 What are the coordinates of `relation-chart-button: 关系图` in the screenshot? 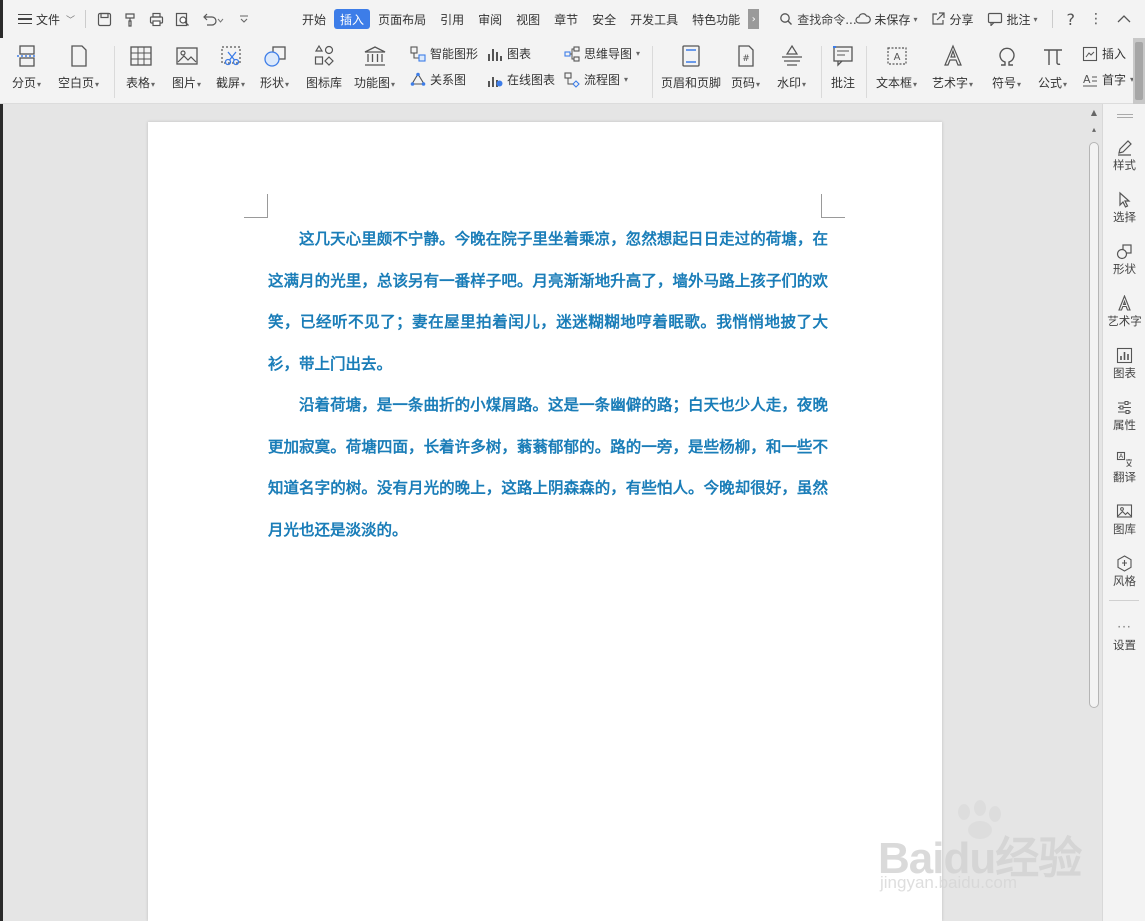 It's located at (438, 79).